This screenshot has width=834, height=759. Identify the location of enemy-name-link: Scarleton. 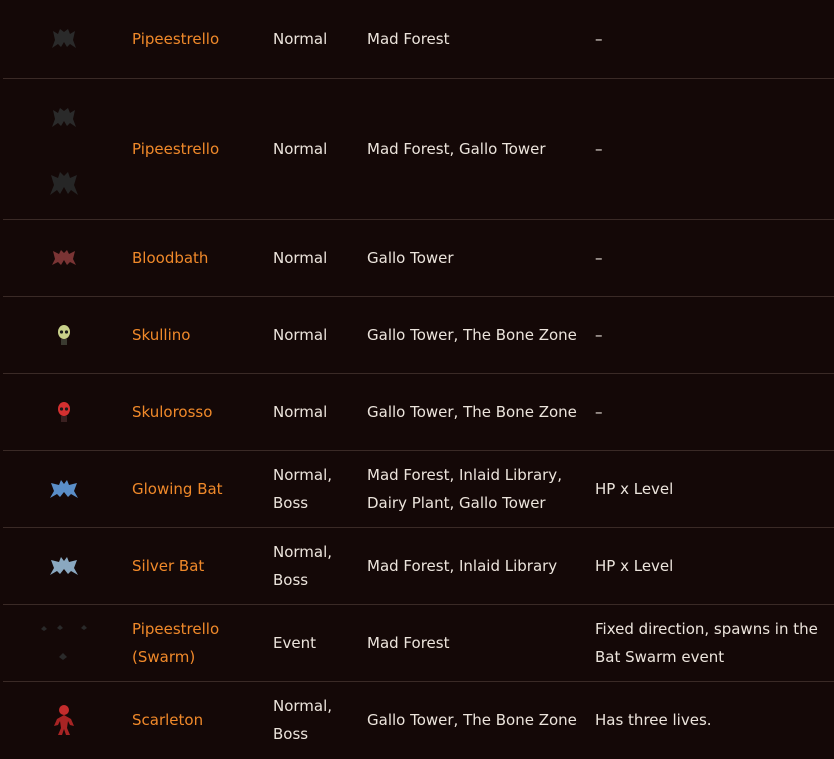
(167, 720).